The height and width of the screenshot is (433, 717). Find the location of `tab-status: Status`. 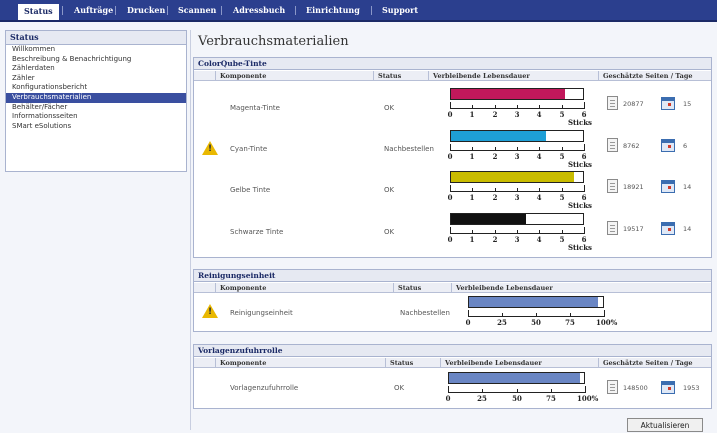

tab-status: Status is located at coordinates (38, 12).